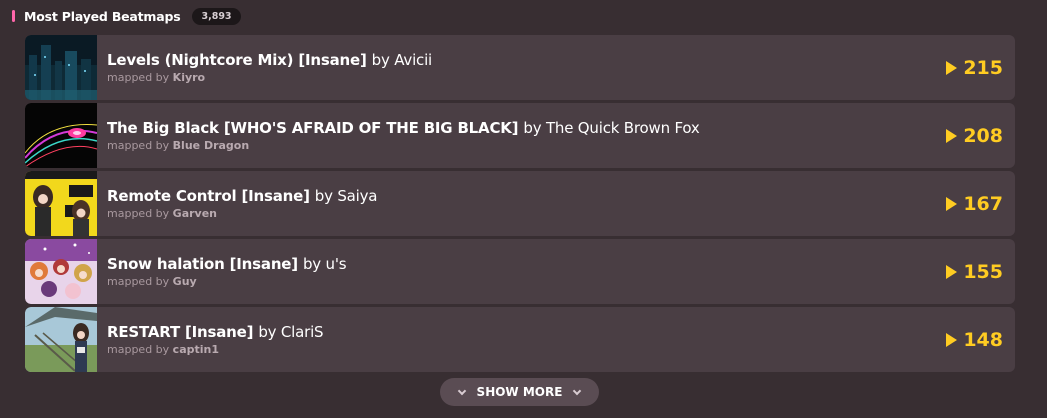 This screenshot has height=418, width=1047. What do you see at coordinates (561, 264) in the screenshot?
I see `beatmap-title: Snow halation [Insane] by u's` at bounding box center [561, 264].